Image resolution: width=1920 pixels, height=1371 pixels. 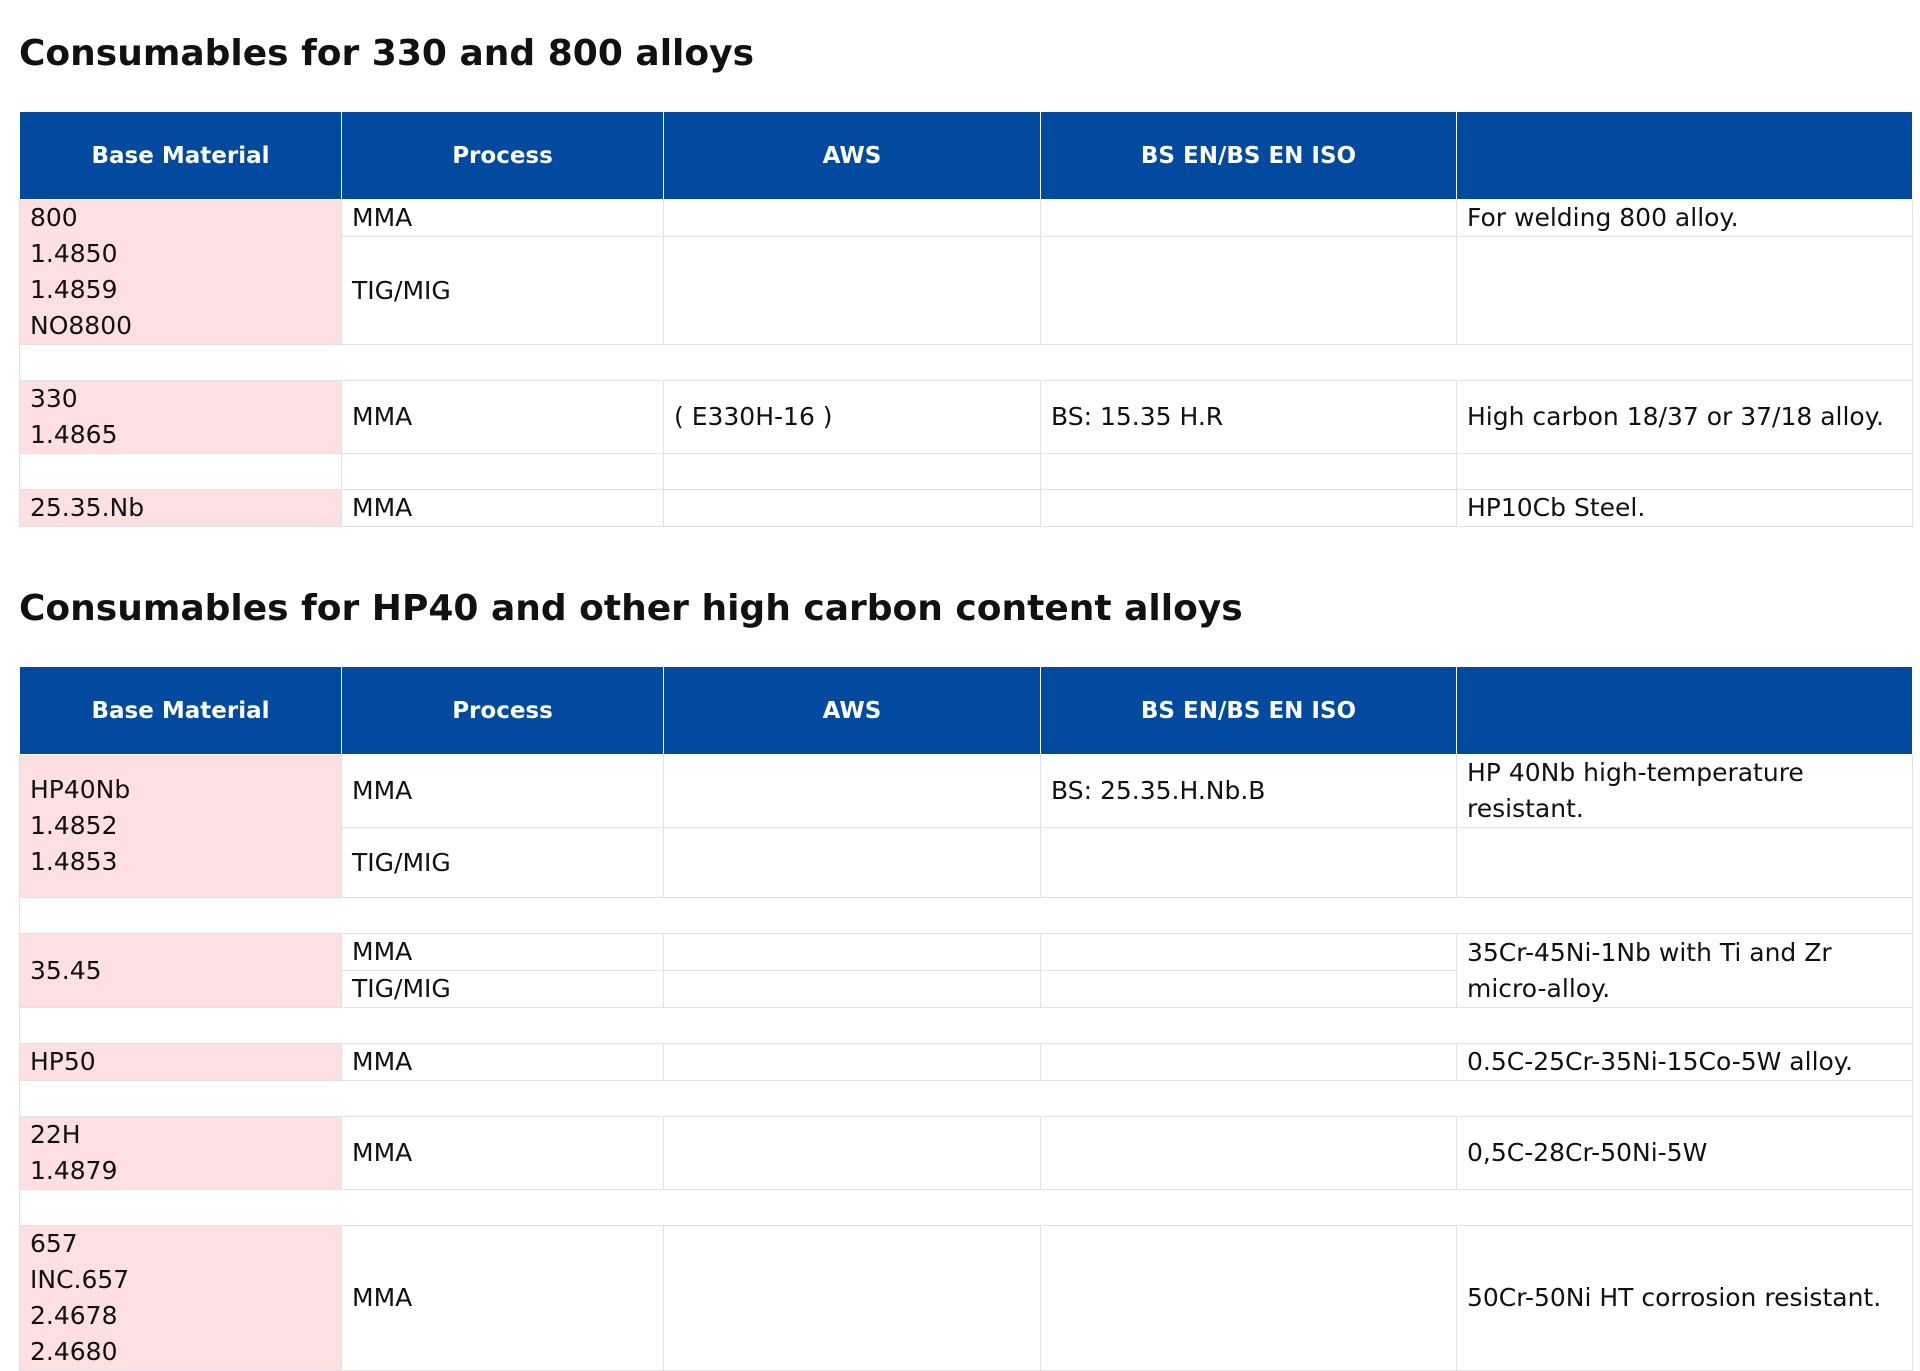 What do you see at coordinates (80, 1279) in the screenshot?
I see `base-material-value: INC.657` at bounding box center [80, 1279].